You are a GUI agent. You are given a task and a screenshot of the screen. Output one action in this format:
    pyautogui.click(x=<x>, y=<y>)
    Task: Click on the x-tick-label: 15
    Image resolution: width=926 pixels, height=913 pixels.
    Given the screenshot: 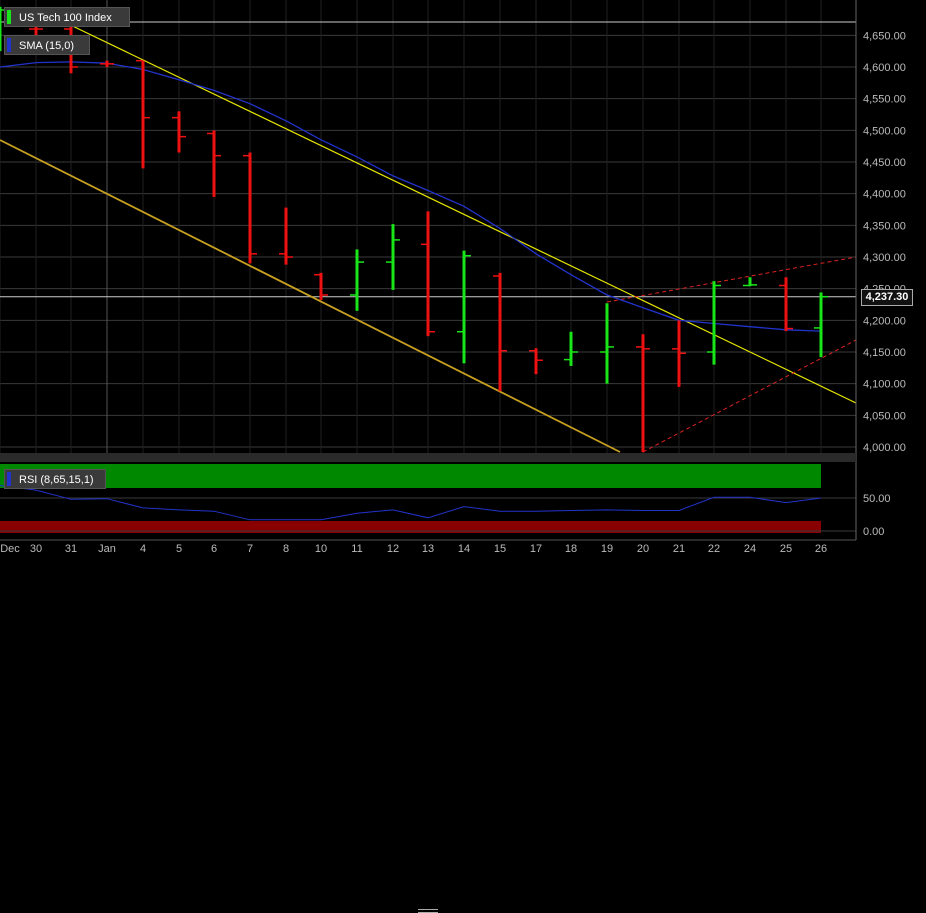 What is the action you would take?
    pyautogui.click(x=500, y=549)
    